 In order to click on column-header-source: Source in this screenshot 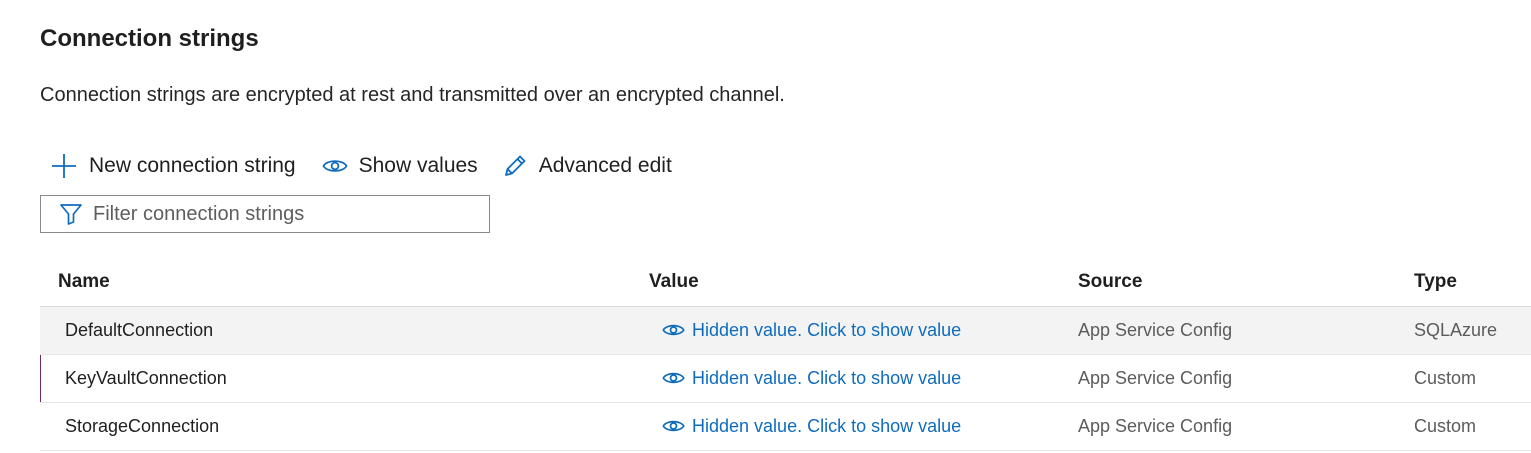, I will do `click(1110, 282)`.